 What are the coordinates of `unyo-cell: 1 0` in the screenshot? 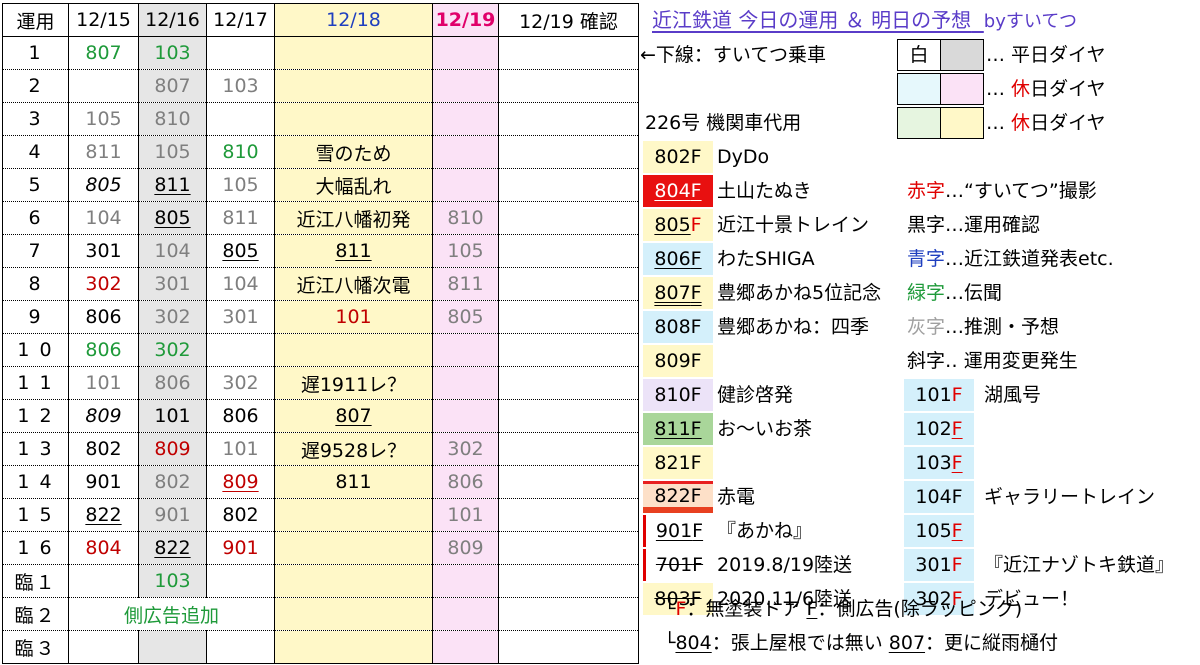 It's located at (35, 350).